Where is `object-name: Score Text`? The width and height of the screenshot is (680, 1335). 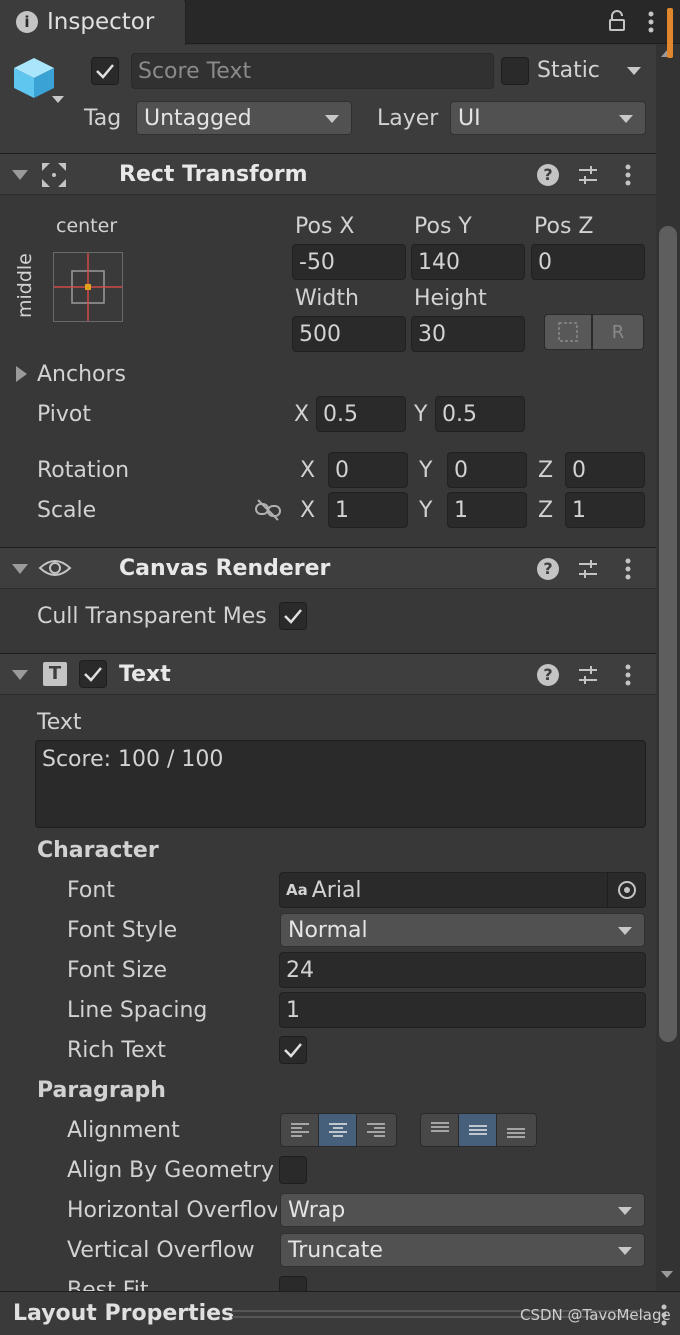
object-name: Score Text is located at coordinates (195, 71).